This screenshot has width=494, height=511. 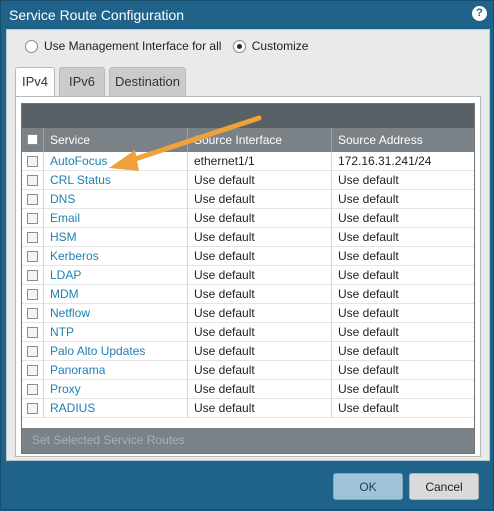 What do you see at coordinates (280, 46) in the screenshot?
I see `radio-label: Customize` at bounding box center [280, 46].